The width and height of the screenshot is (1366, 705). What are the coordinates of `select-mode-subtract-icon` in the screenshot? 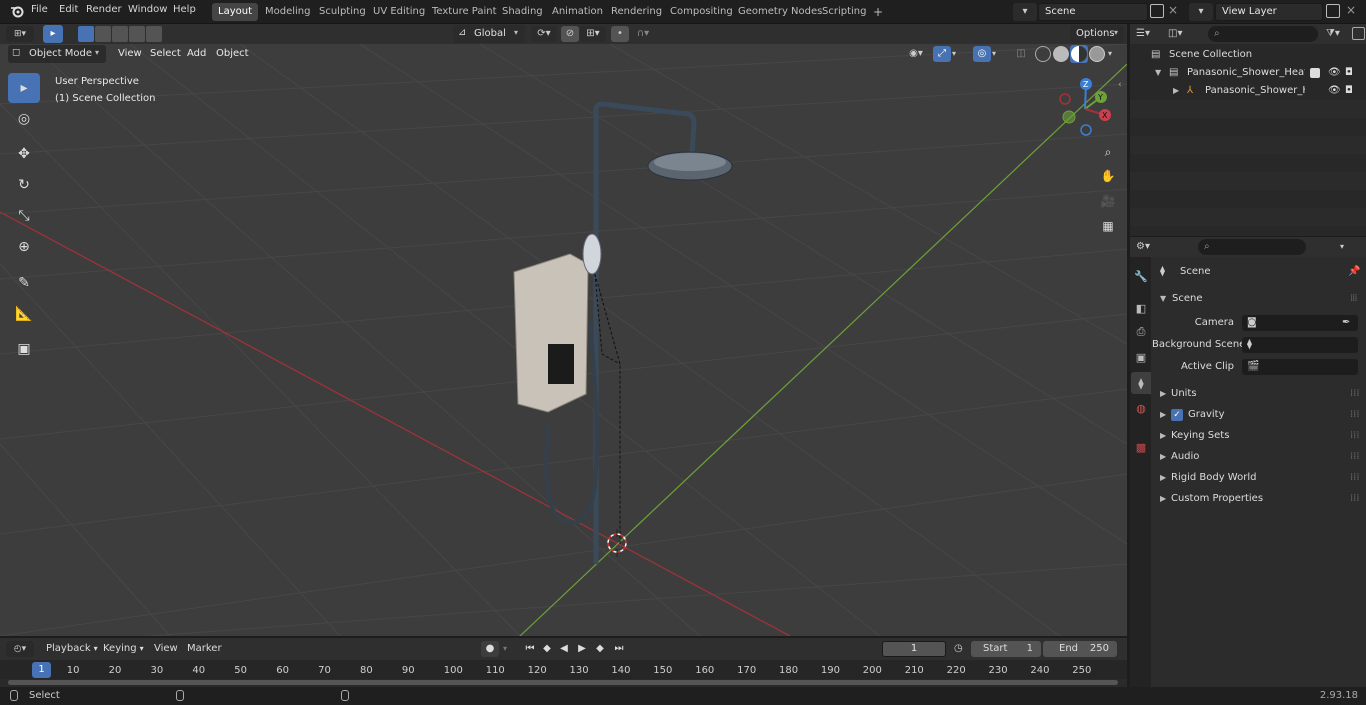 It's located at (120, 34).